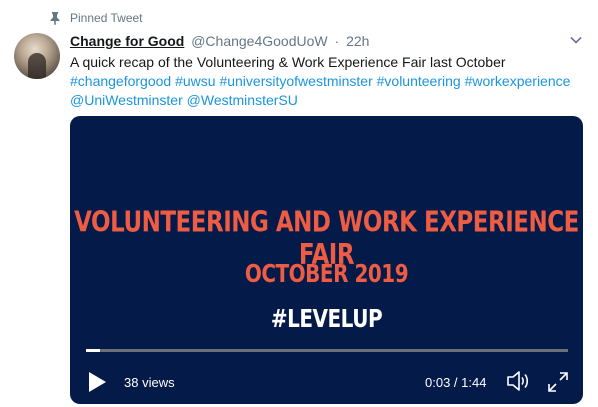 The image size is (598, 407). What do you see at coordinates (357, 41) in the screenshot?
I see `tweet-time: 22h` at bounding box center [357, 41].